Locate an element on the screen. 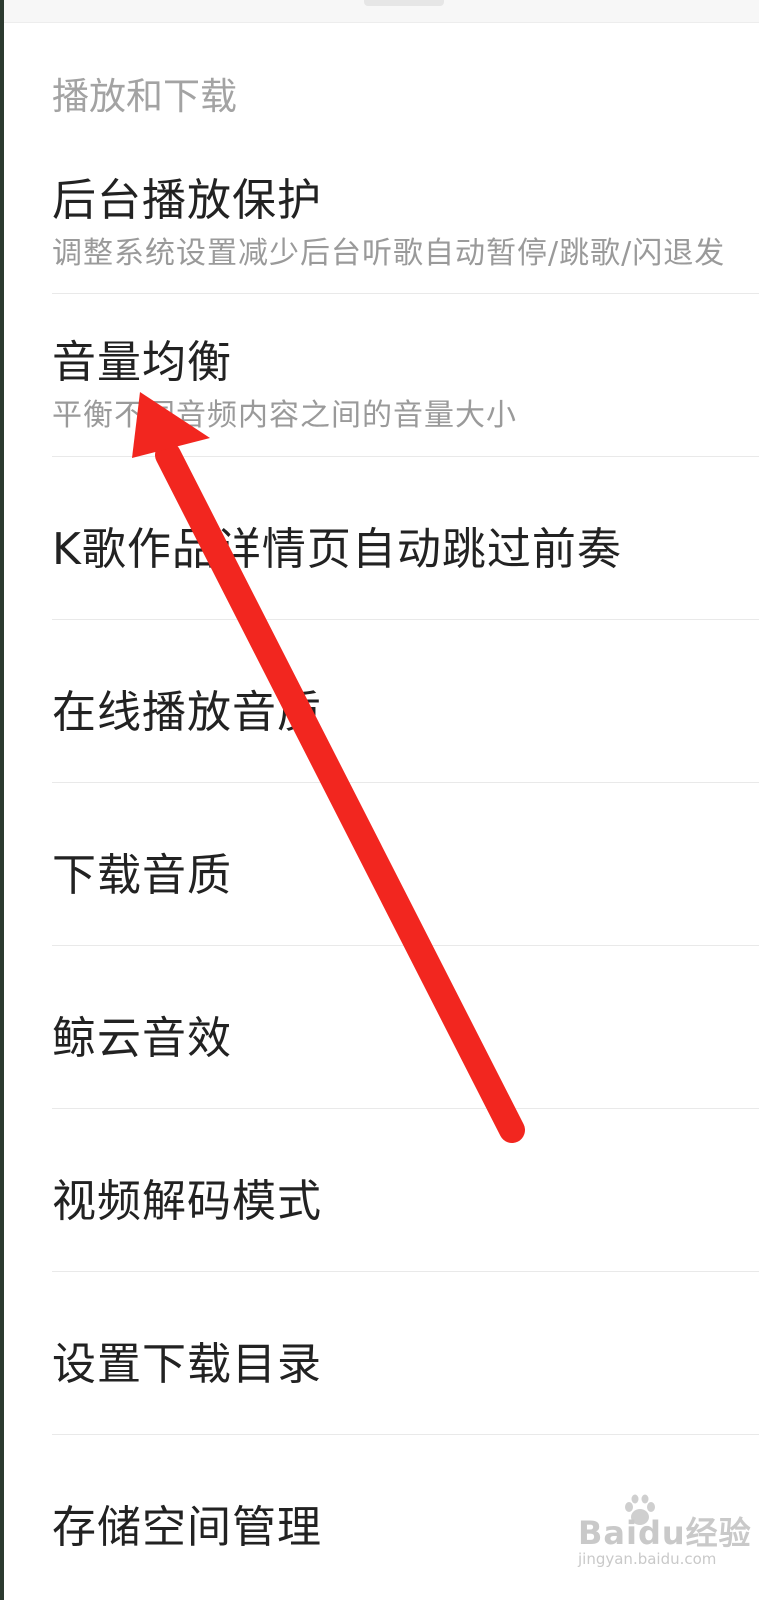  setting-item-title: 音量均衡 is located at coordinates (142, 362).